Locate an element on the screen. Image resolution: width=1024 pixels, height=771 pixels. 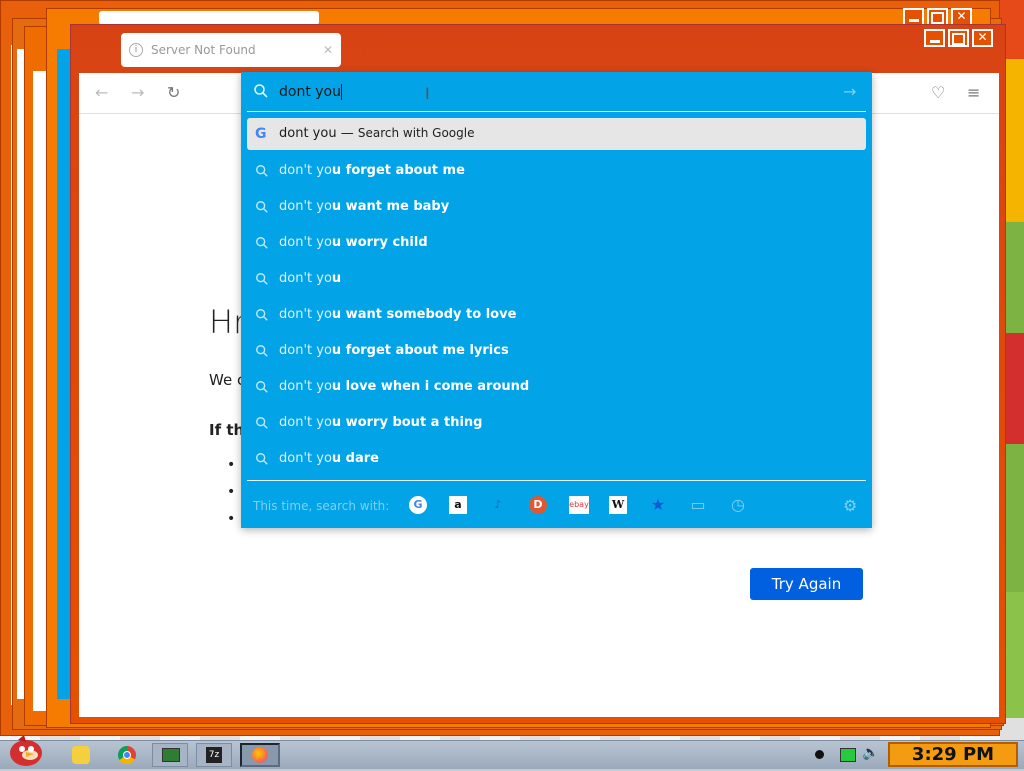
bing-engine-icon: ♪ is located at coordinates (498, 505).